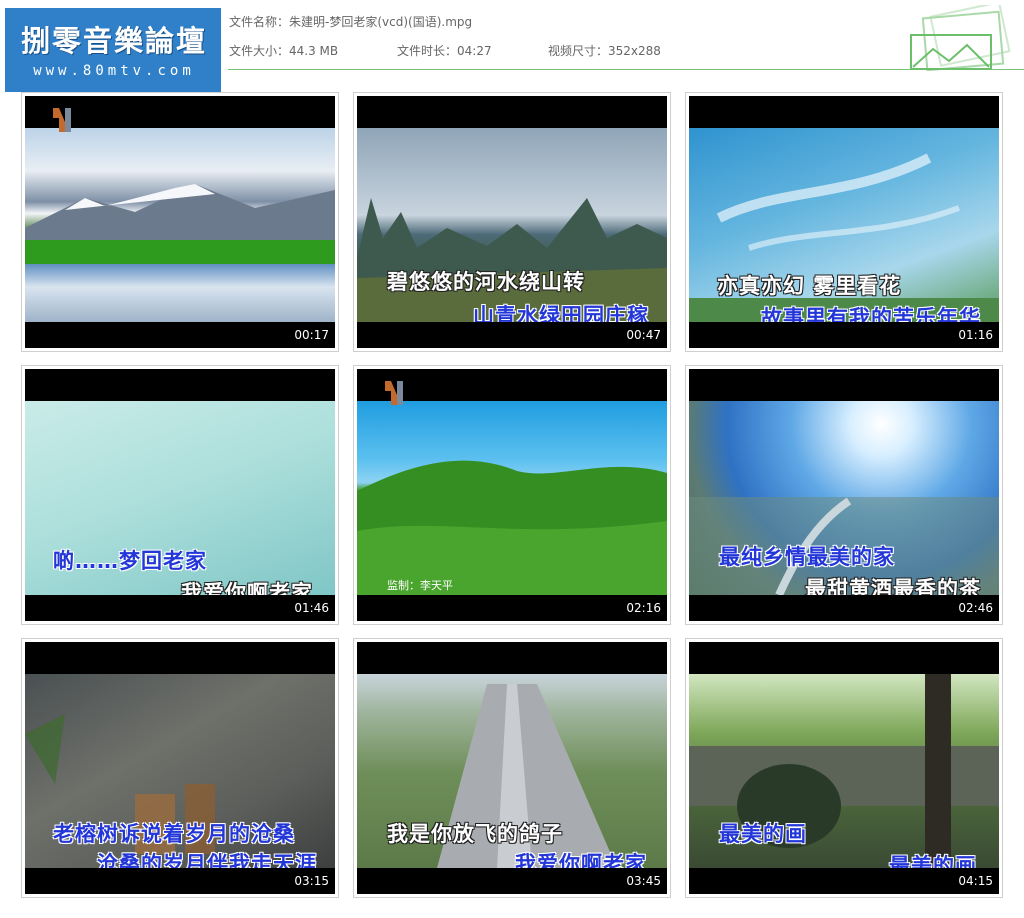 This screenshot has width=1024, height=918. Describe the element at coordinates (180, 498) in the screenshot. I see `scene-pale-sky: 啲……梦回老家 我爱你啊老家` at that location.